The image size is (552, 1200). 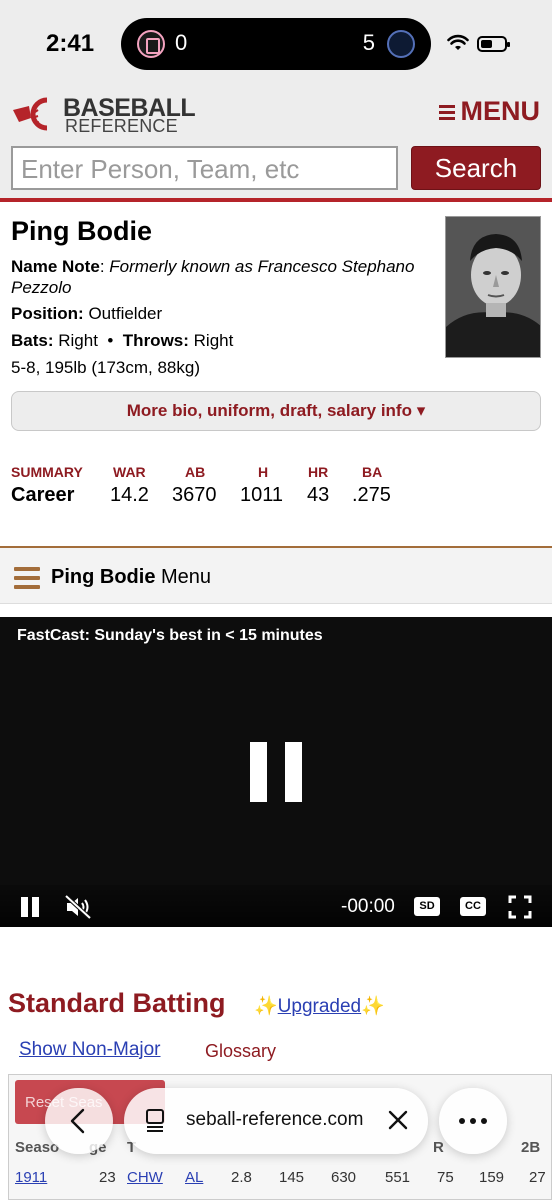 What do you see at coordinates (318, 472) in the screenshot?
I see `summary-header-hr: HR` at bounding box center [318, 472].